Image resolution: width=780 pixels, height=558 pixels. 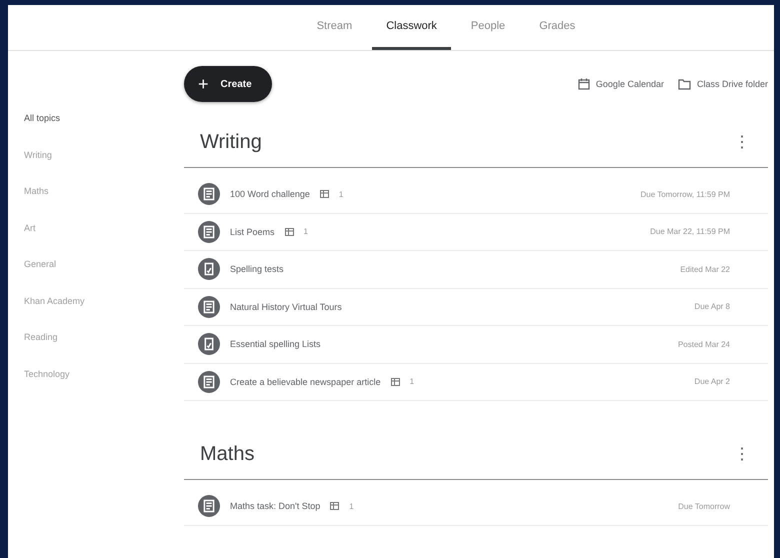 What do you see at coordinates (476, 307) in the screenshot?
I see `classwork-item: Natural History Virtual Tours Due Apr 8` at bounding box center [476, 307].